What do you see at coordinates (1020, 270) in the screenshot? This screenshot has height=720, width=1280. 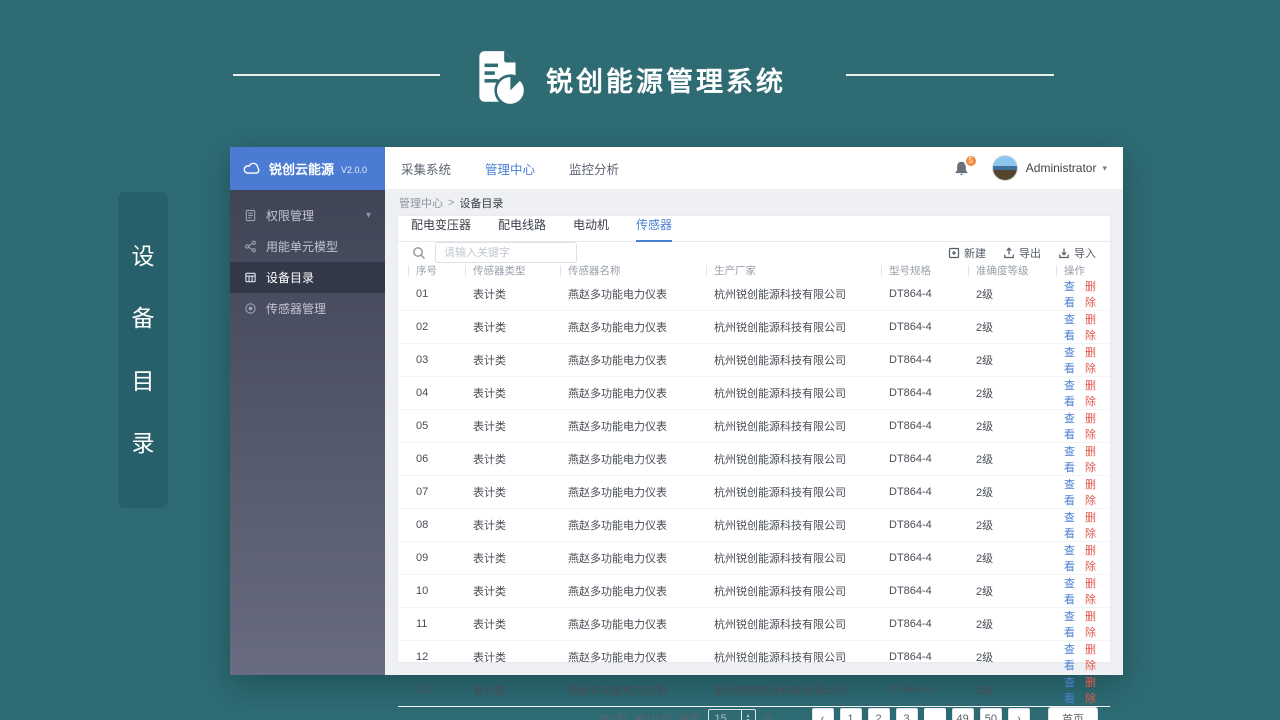 I see `column-header-accuracy: 准确度等级` at bounding box center [1020, 270].